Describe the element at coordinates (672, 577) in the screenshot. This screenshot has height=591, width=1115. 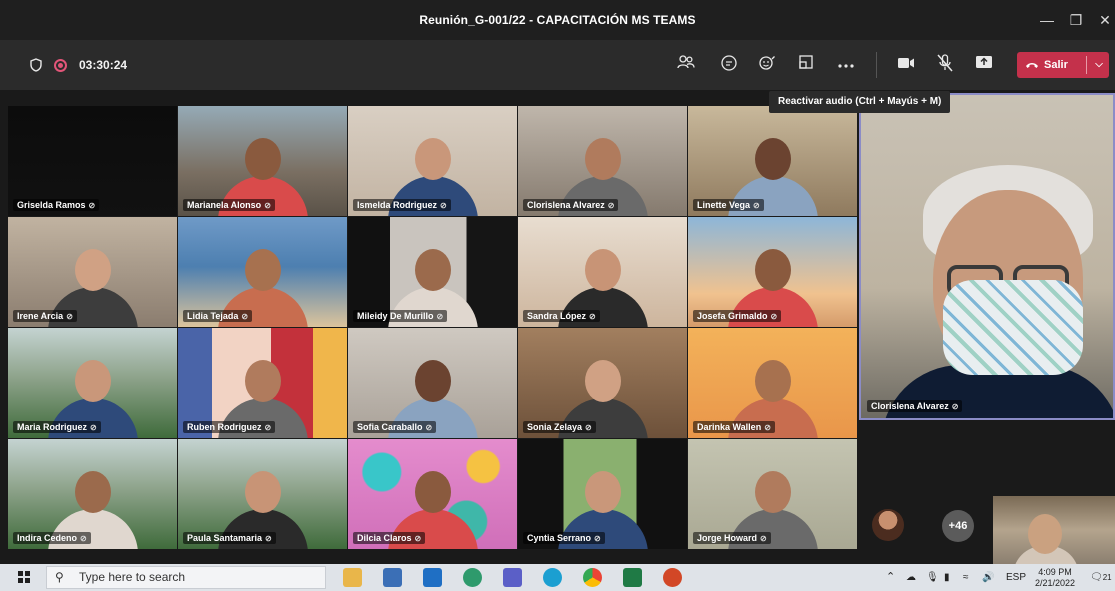
I see `powerpoint-icon` at that location.